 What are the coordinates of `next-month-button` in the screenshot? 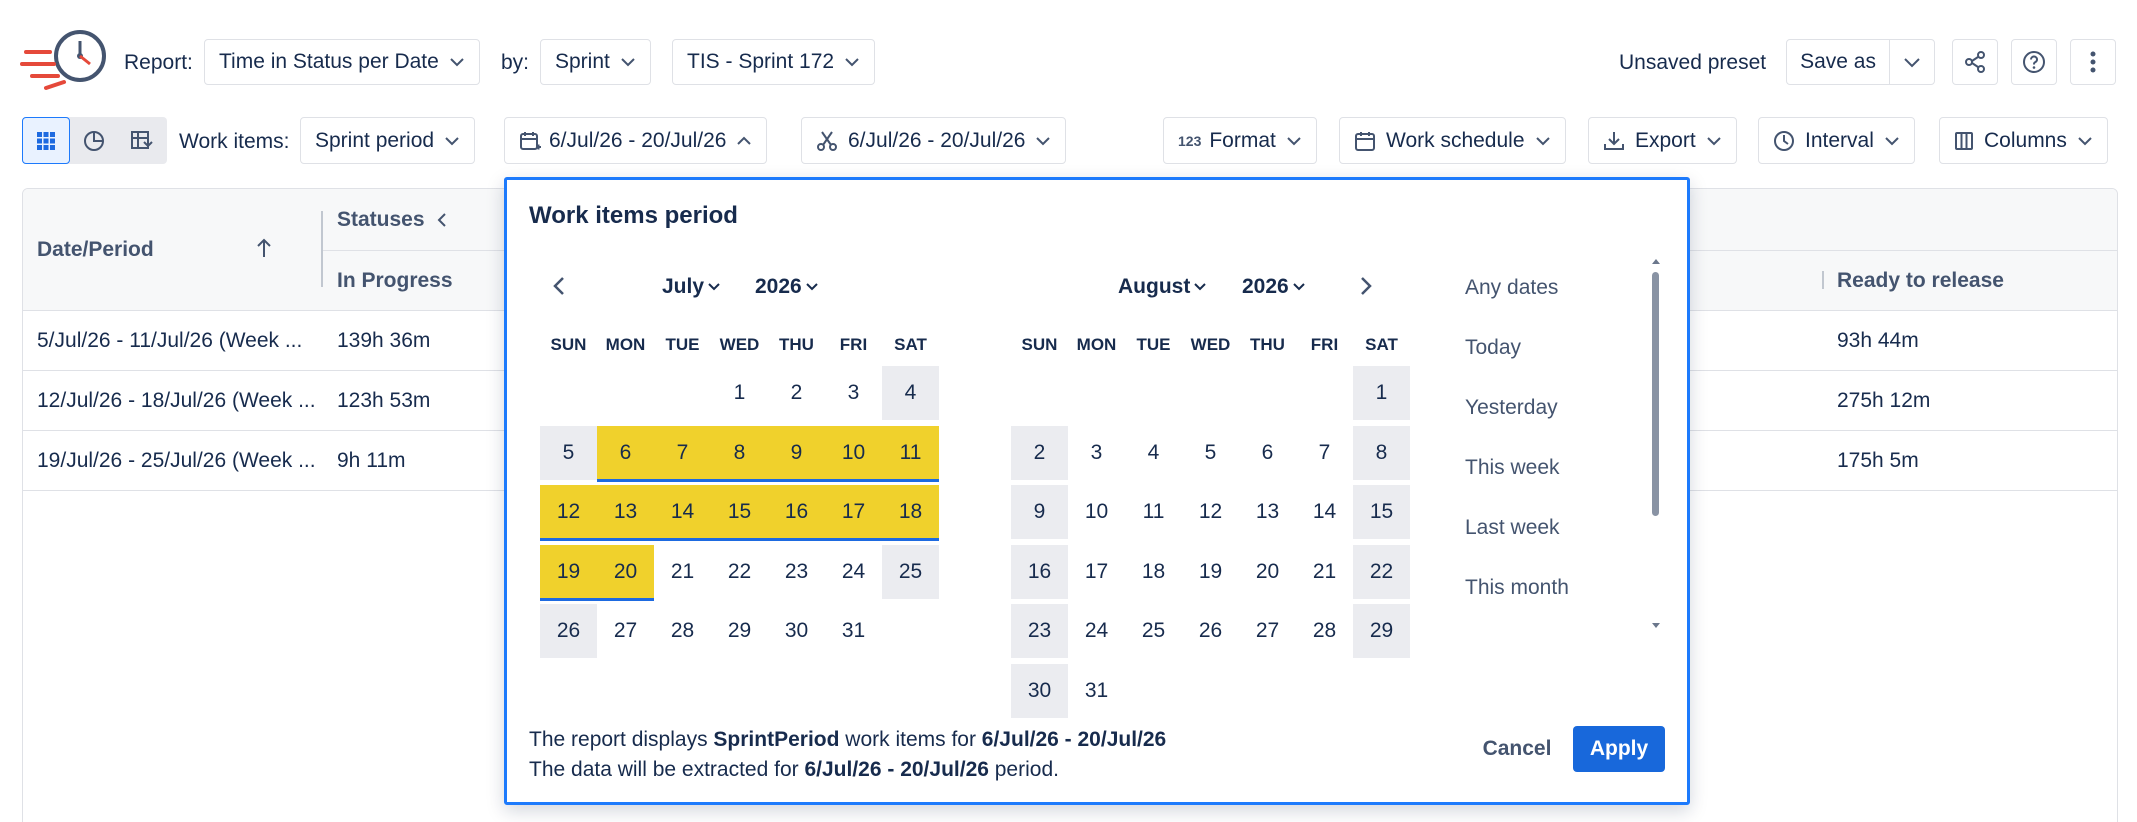 It's located at (1366, 286).